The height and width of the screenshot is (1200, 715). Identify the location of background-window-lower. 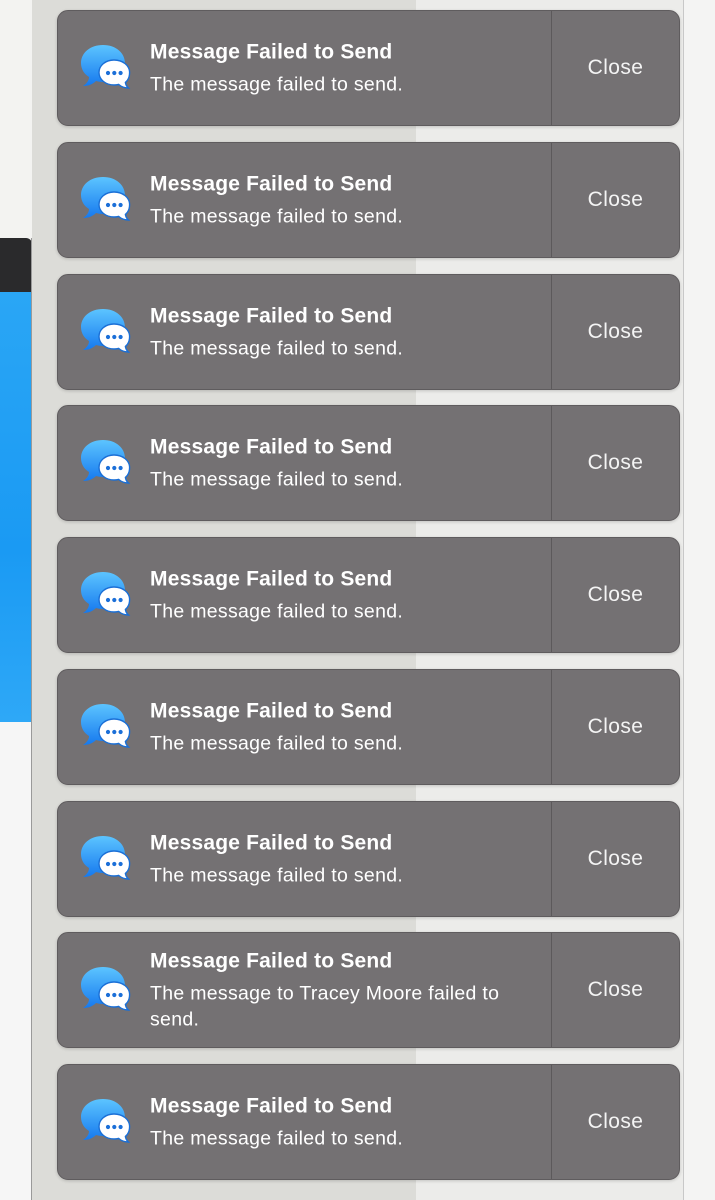
(15, 961).